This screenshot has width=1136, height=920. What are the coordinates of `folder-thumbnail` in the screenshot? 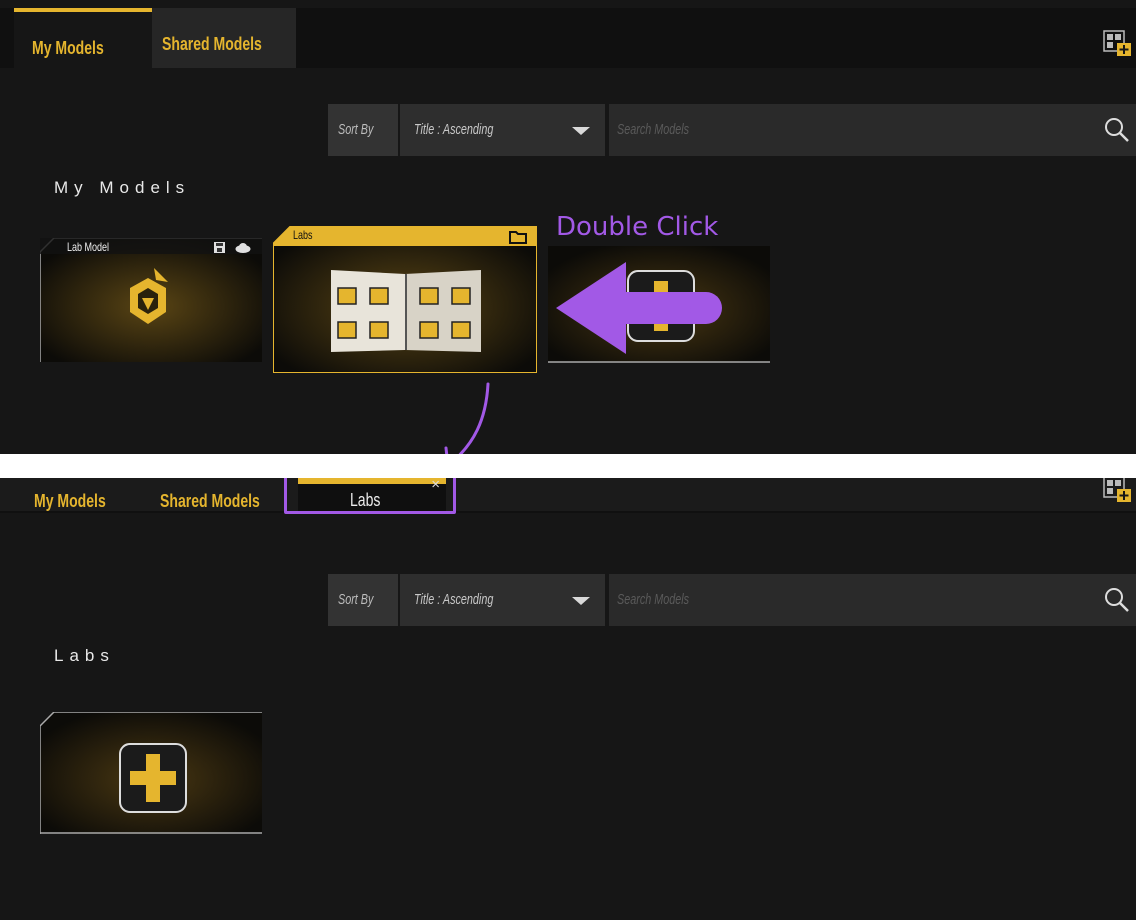 It's located at (405, 299).